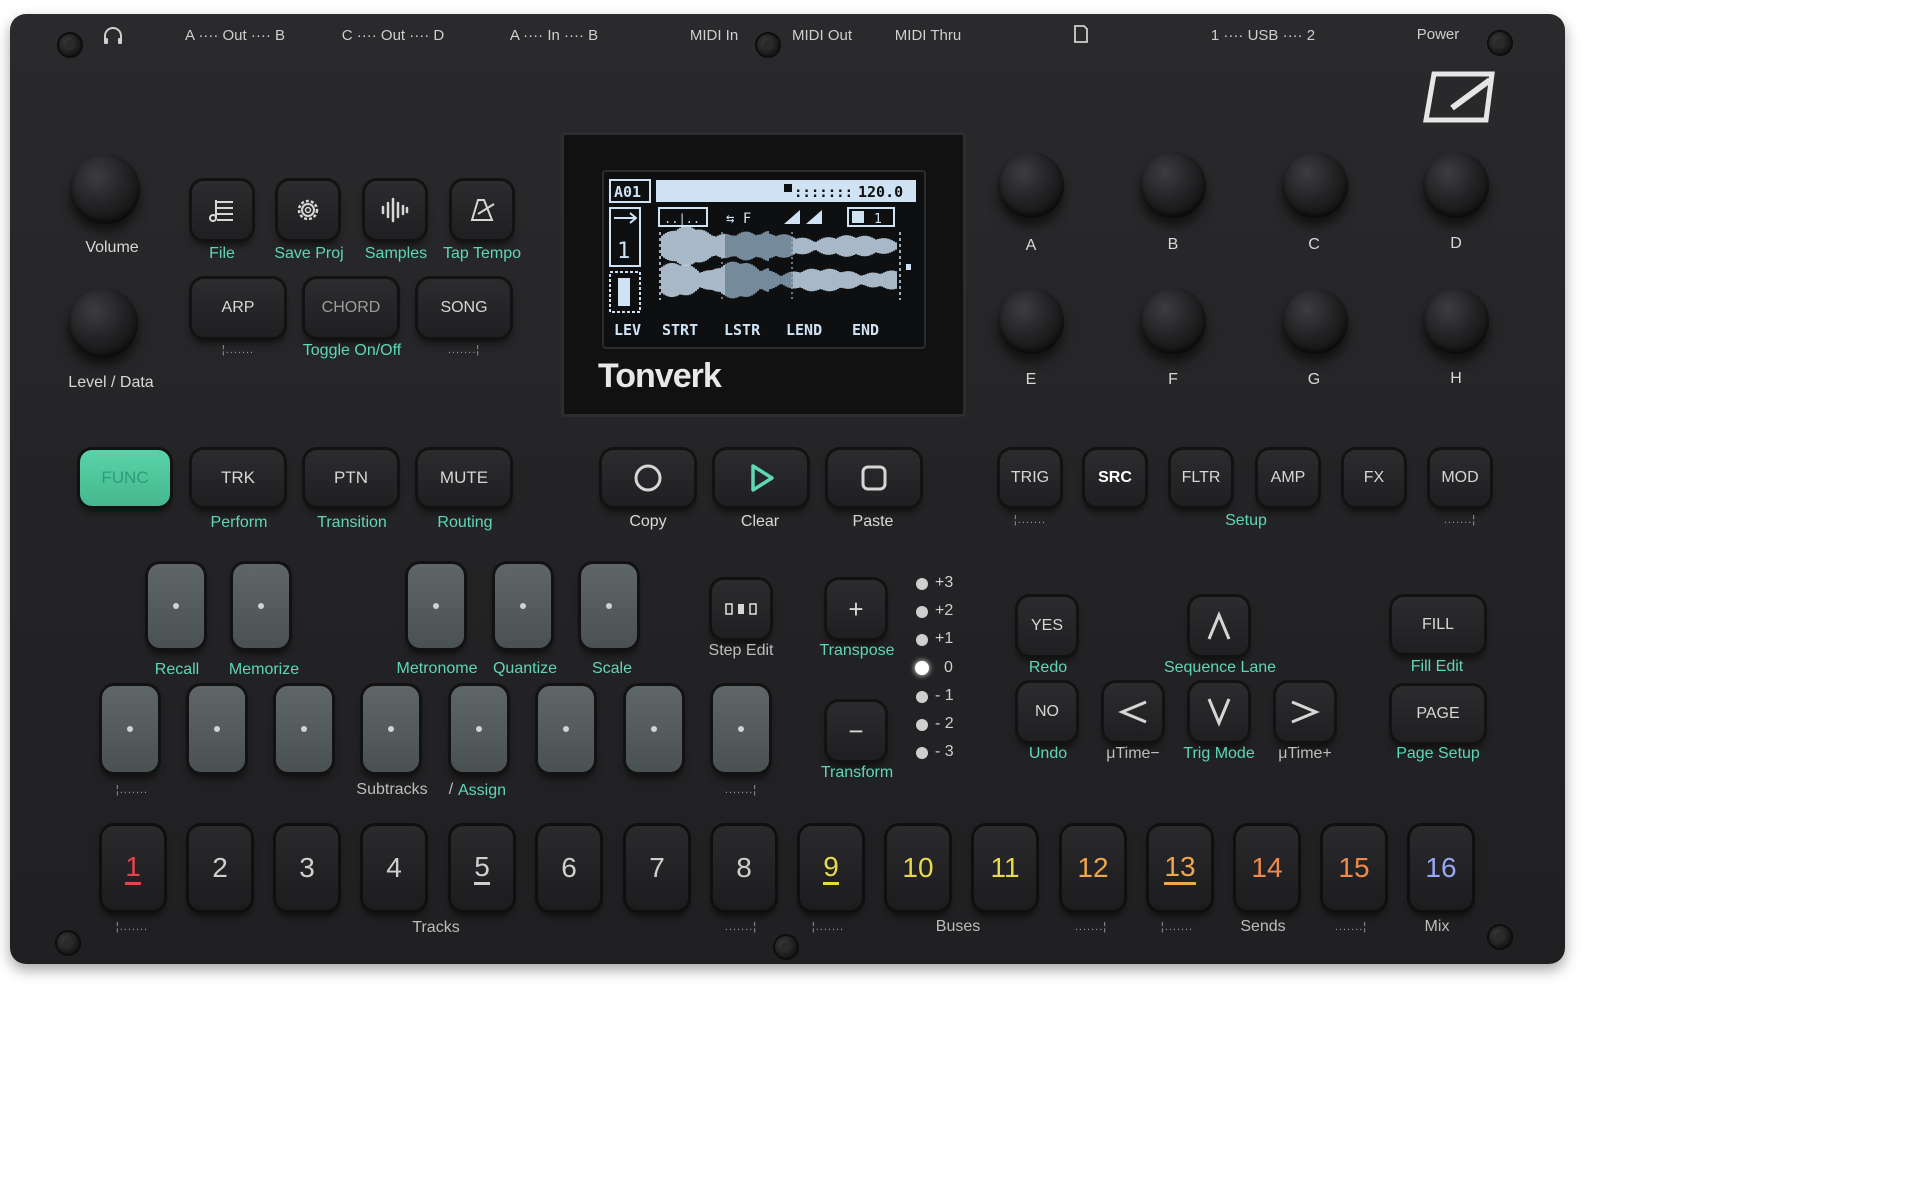 The width and height of the screenshot is (1908, 1196). What do you see at coordinates (523, 606) in the screenshot?
I see `quantize-pad` at bounding box center [523, 606].